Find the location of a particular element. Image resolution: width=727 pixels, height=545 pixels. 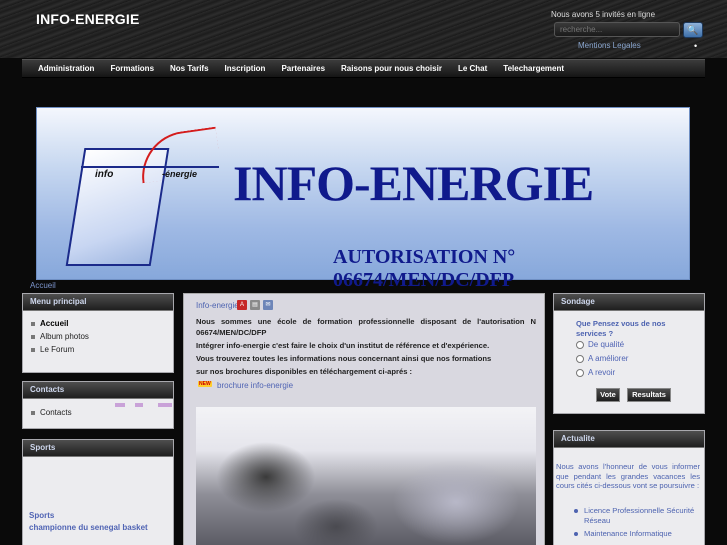

menu-item-label: Accueil is located at coordinates (54, 323).